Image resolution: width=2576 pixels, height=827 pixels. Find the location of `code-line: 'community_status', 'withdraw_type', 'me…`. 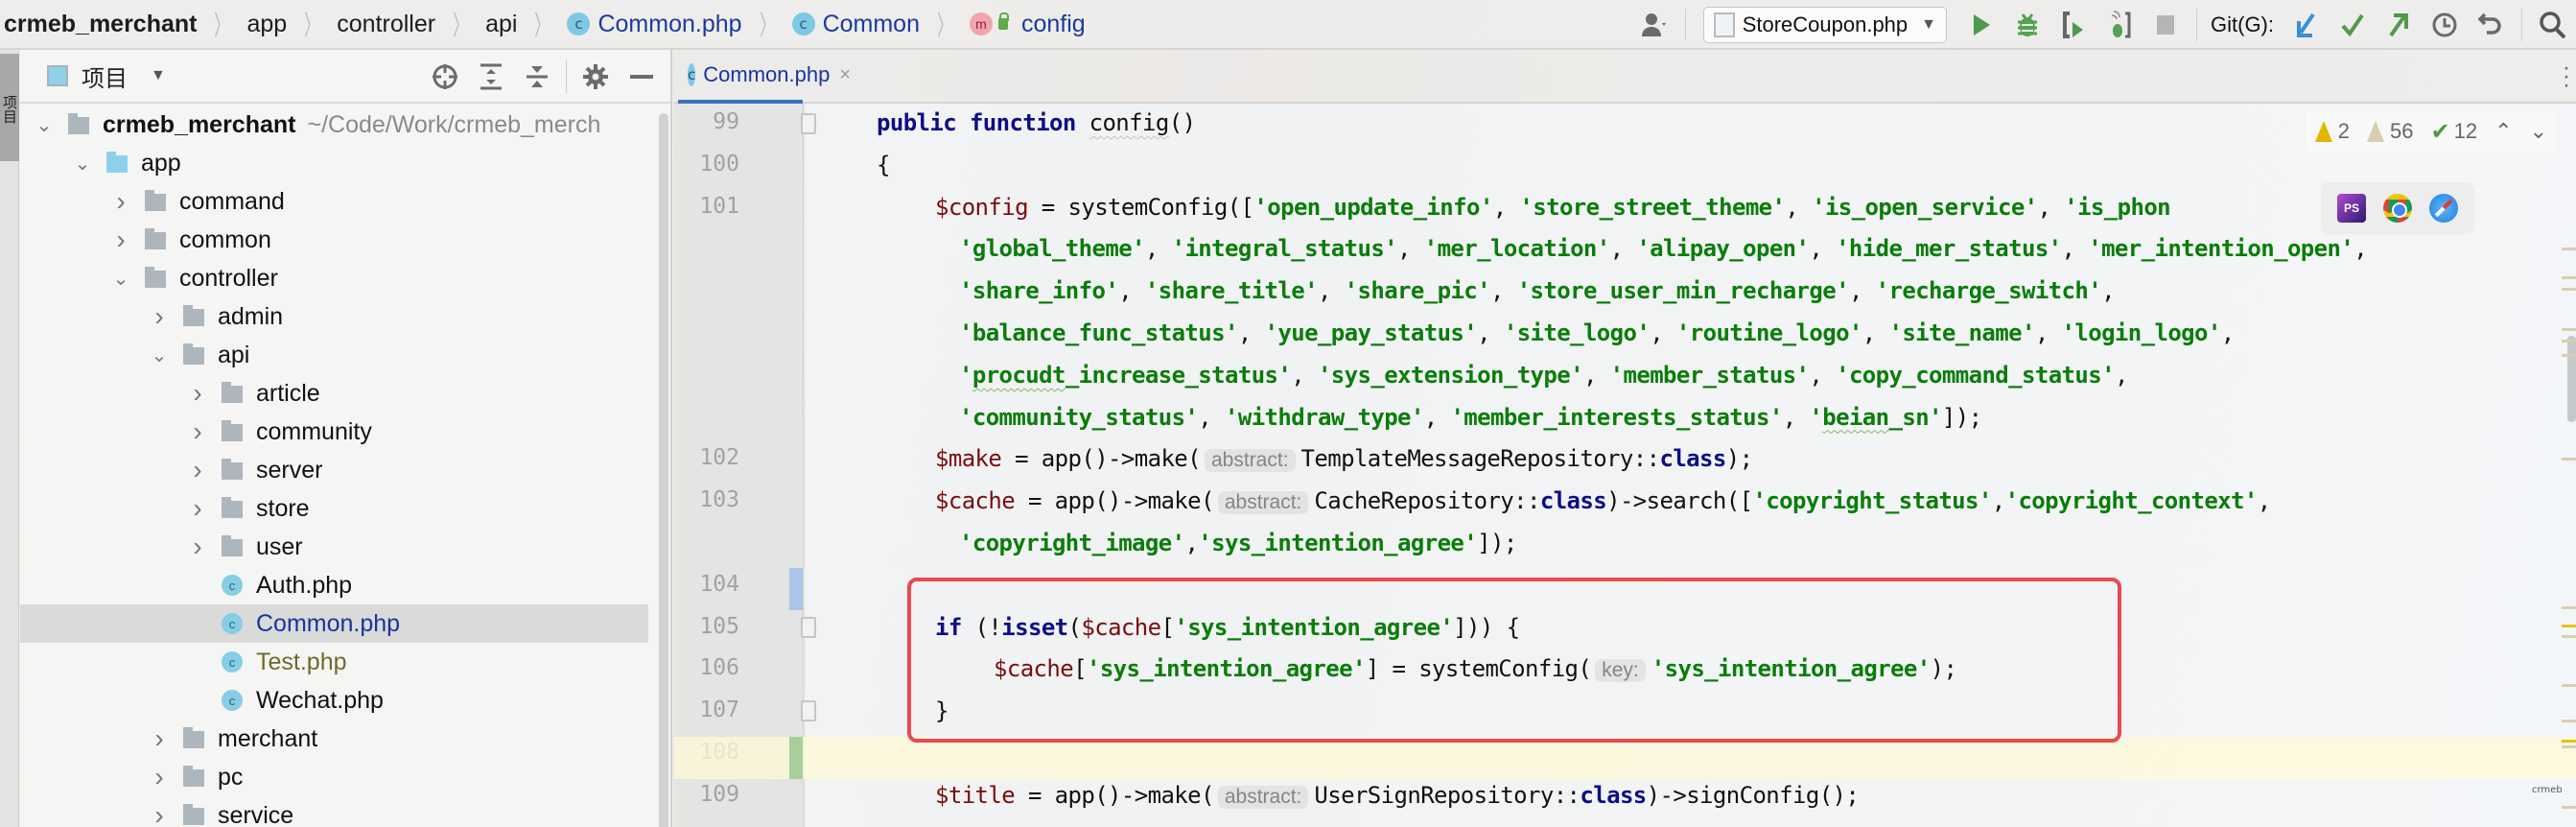

code-line: 'community_status', 'withdraw_type', 'me… is located at coordinates (1470, 417).